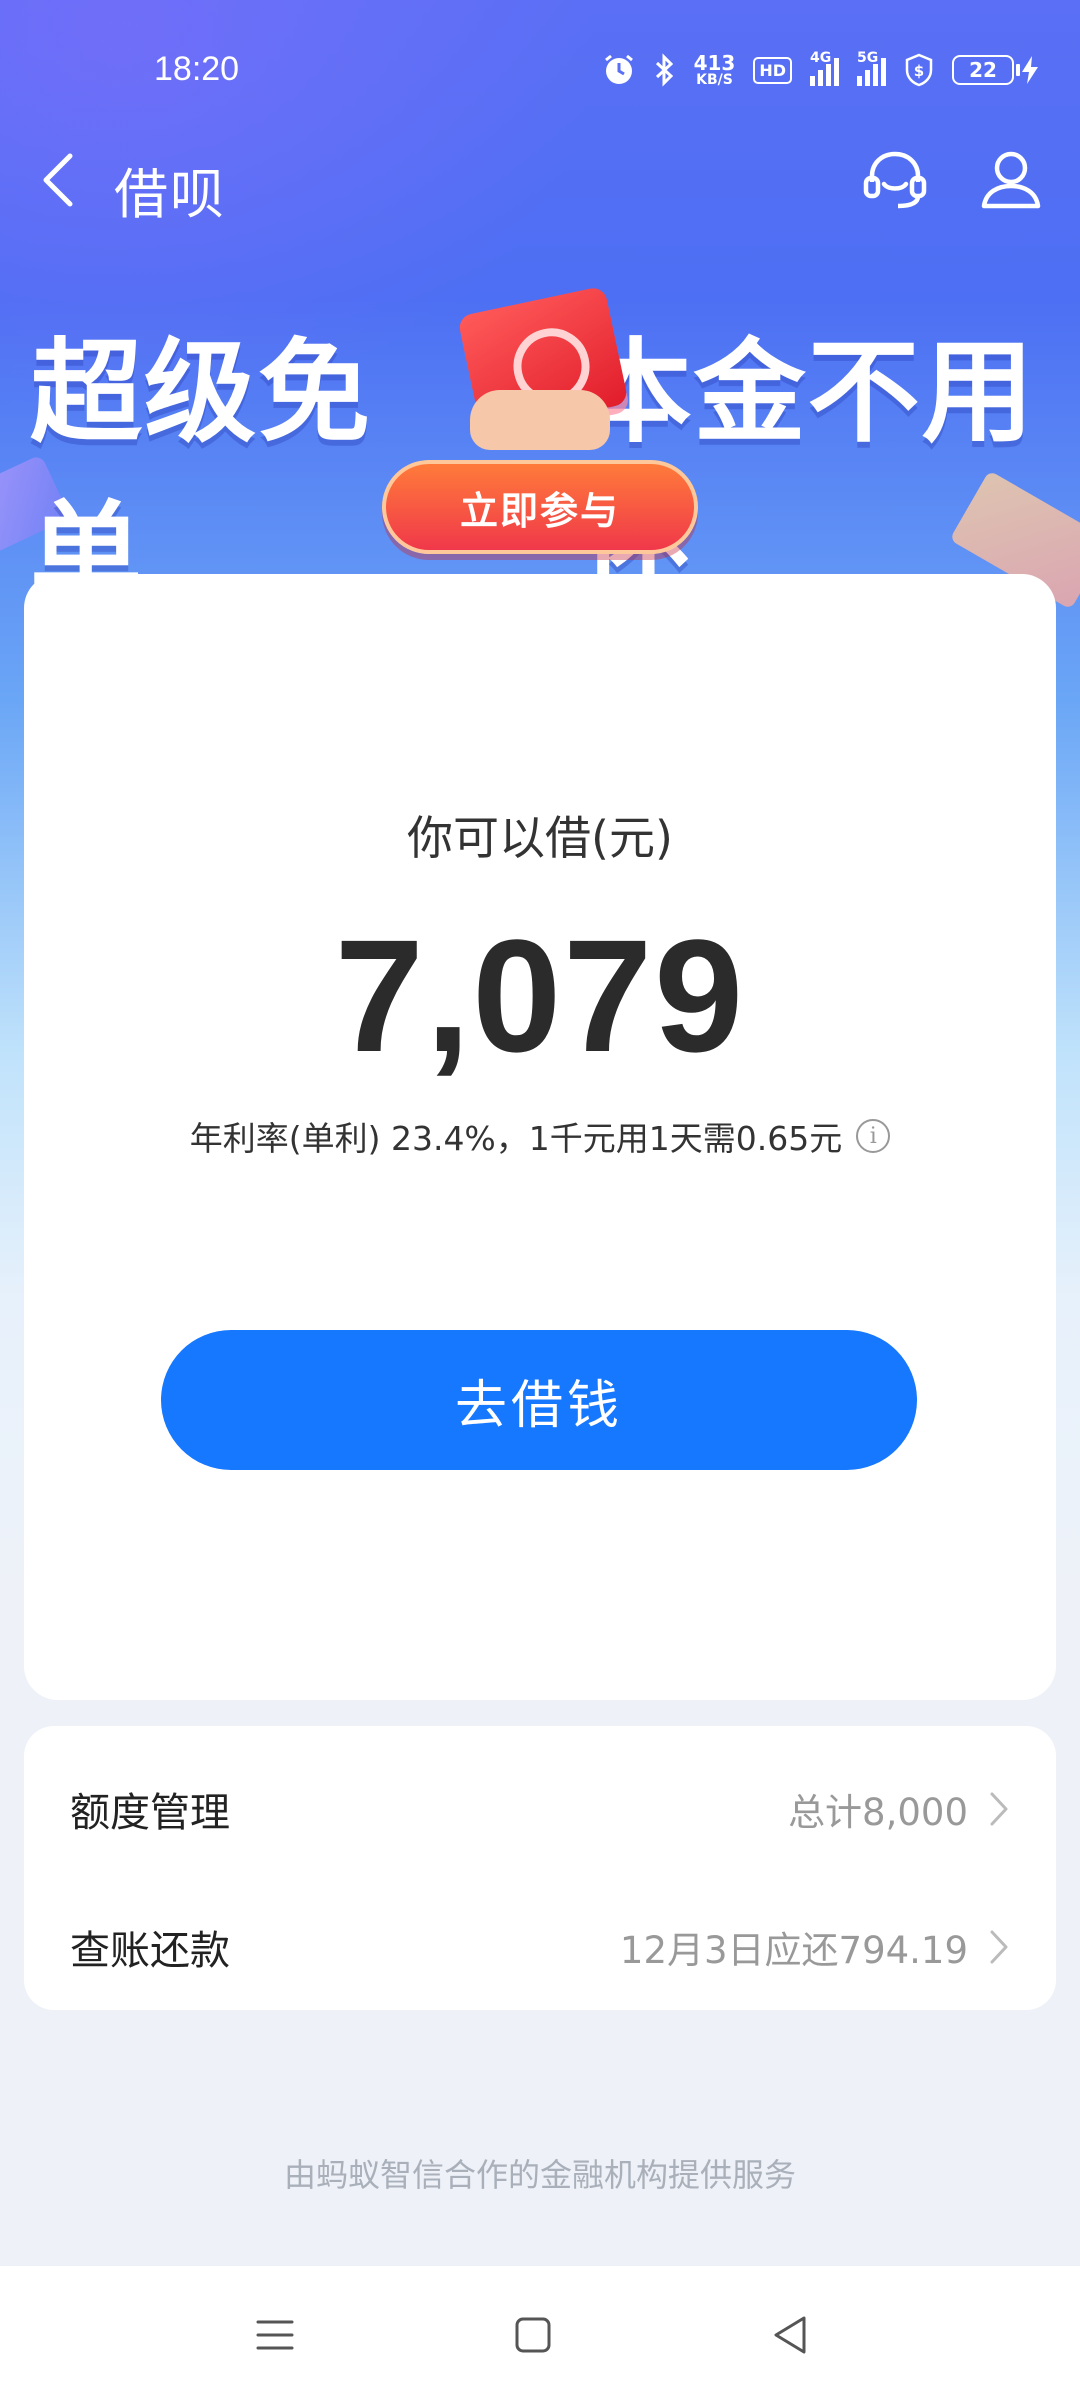 Image resolution: width=1080 pixels, height=2400 pixels. What do you see at coordinates (540, 1947) in the screenshot?
I see `list-item-bill-repayment: 查账还款 12月3日应还794.19` at bounding box center [540, 1947].